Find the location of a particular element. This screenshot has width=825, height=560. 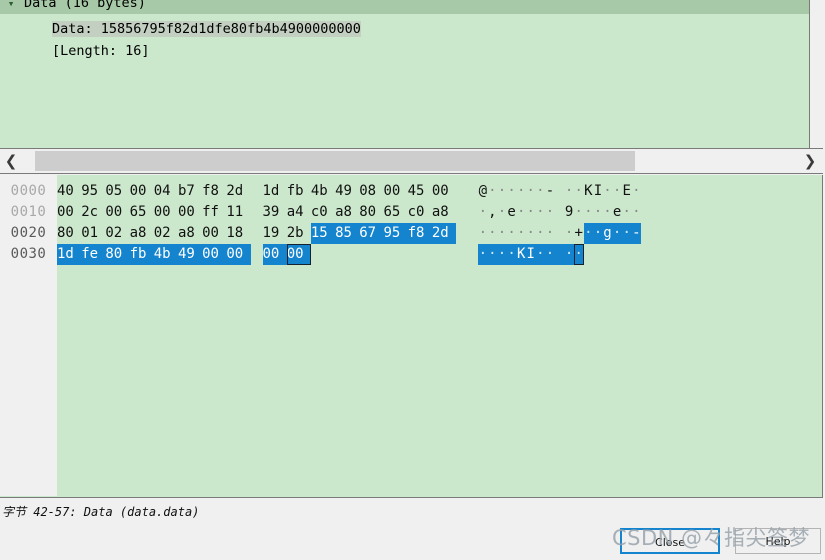

hexdump-byte: 2c is located at coordinates (93, 212).